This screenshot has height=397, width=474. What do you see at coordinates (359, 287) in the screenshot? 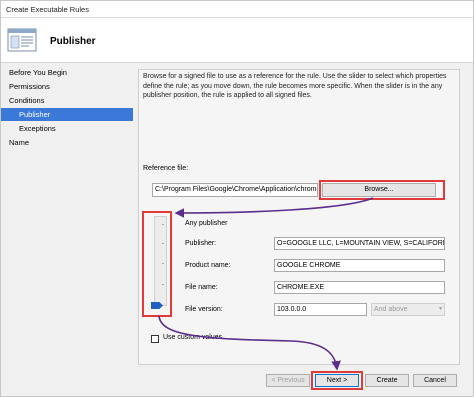
I see `file-name-field: CHROME.EXE` at bounding box center [359, 287].